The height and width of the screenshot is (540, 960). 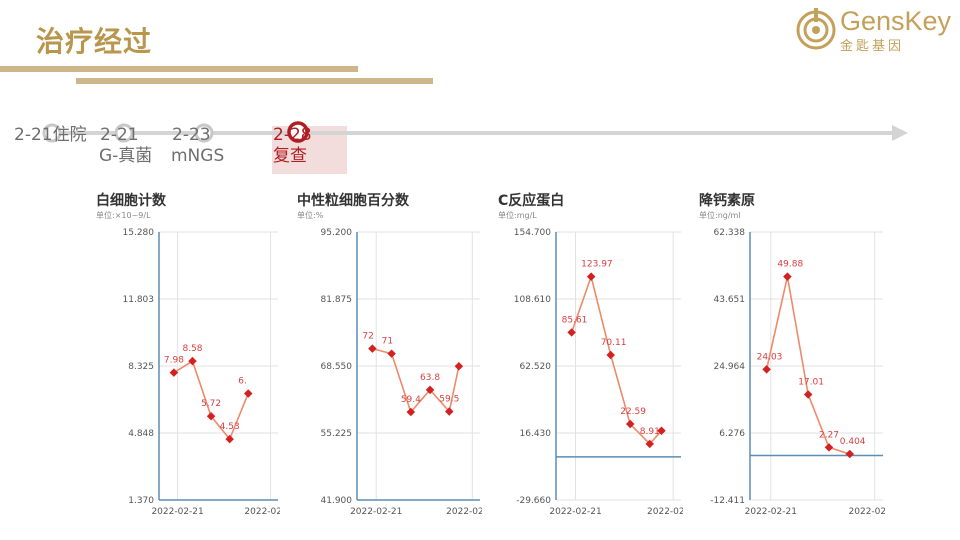 What do you see at coordinates (536, 367) in the screenshot?
I see `y-tick-label: 62.520` at bounding box center [536, 367].